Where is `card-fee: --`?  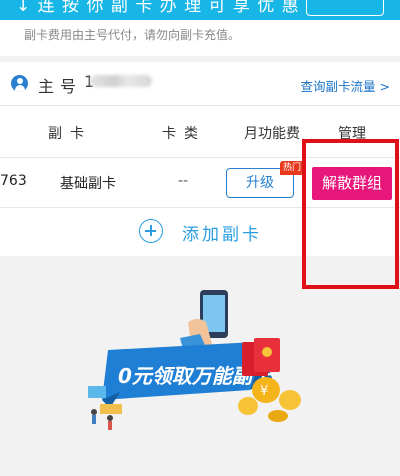
card-fee: -- is located at coordinates (183, 181).